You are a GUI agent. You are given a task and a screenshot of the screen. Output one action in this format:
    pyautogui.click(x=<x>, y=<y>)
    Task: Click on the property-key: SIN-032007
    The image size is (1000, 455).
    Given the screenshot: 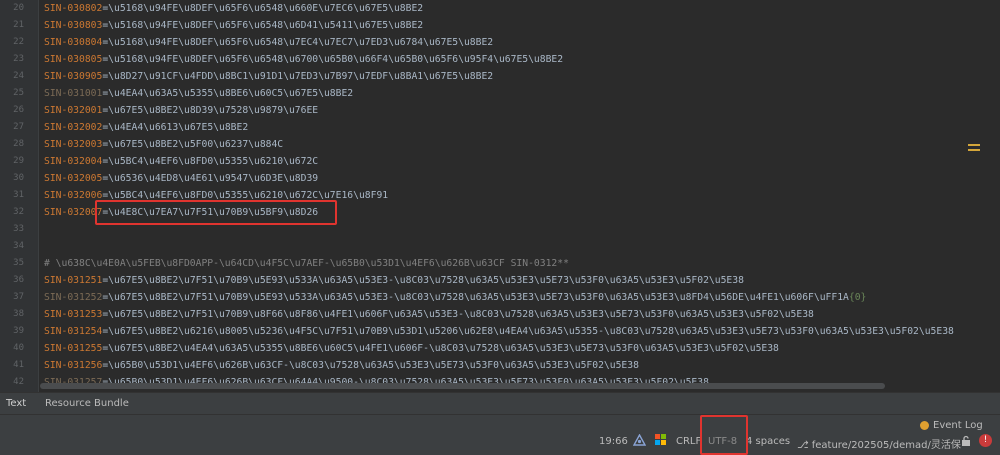 What is the action you would take?
    pyautogui.click(x=73, y=212)
    